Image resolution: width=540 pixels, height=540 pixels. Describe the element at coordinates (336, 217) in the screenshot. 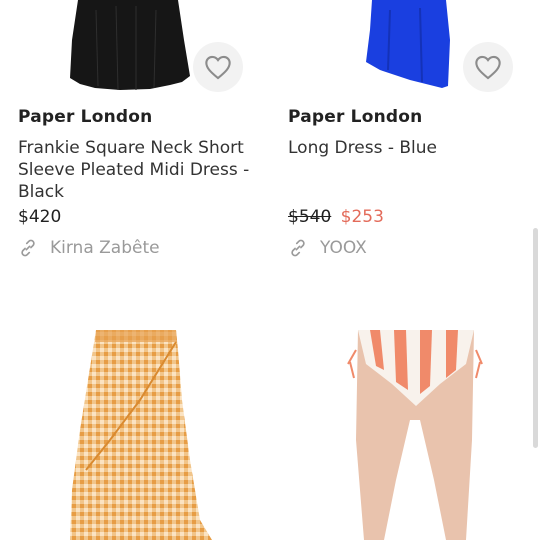

I see `product-price: $540 $253` at that location.